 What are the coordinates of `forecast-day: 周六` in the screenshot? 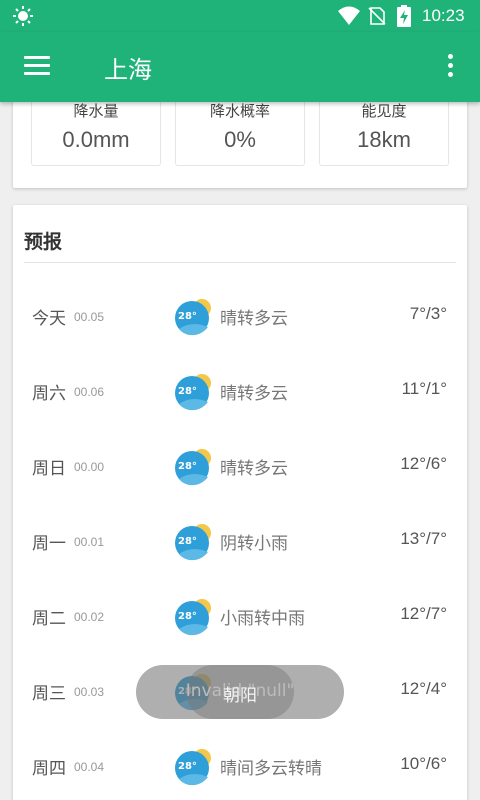 It's located at (49, 394).